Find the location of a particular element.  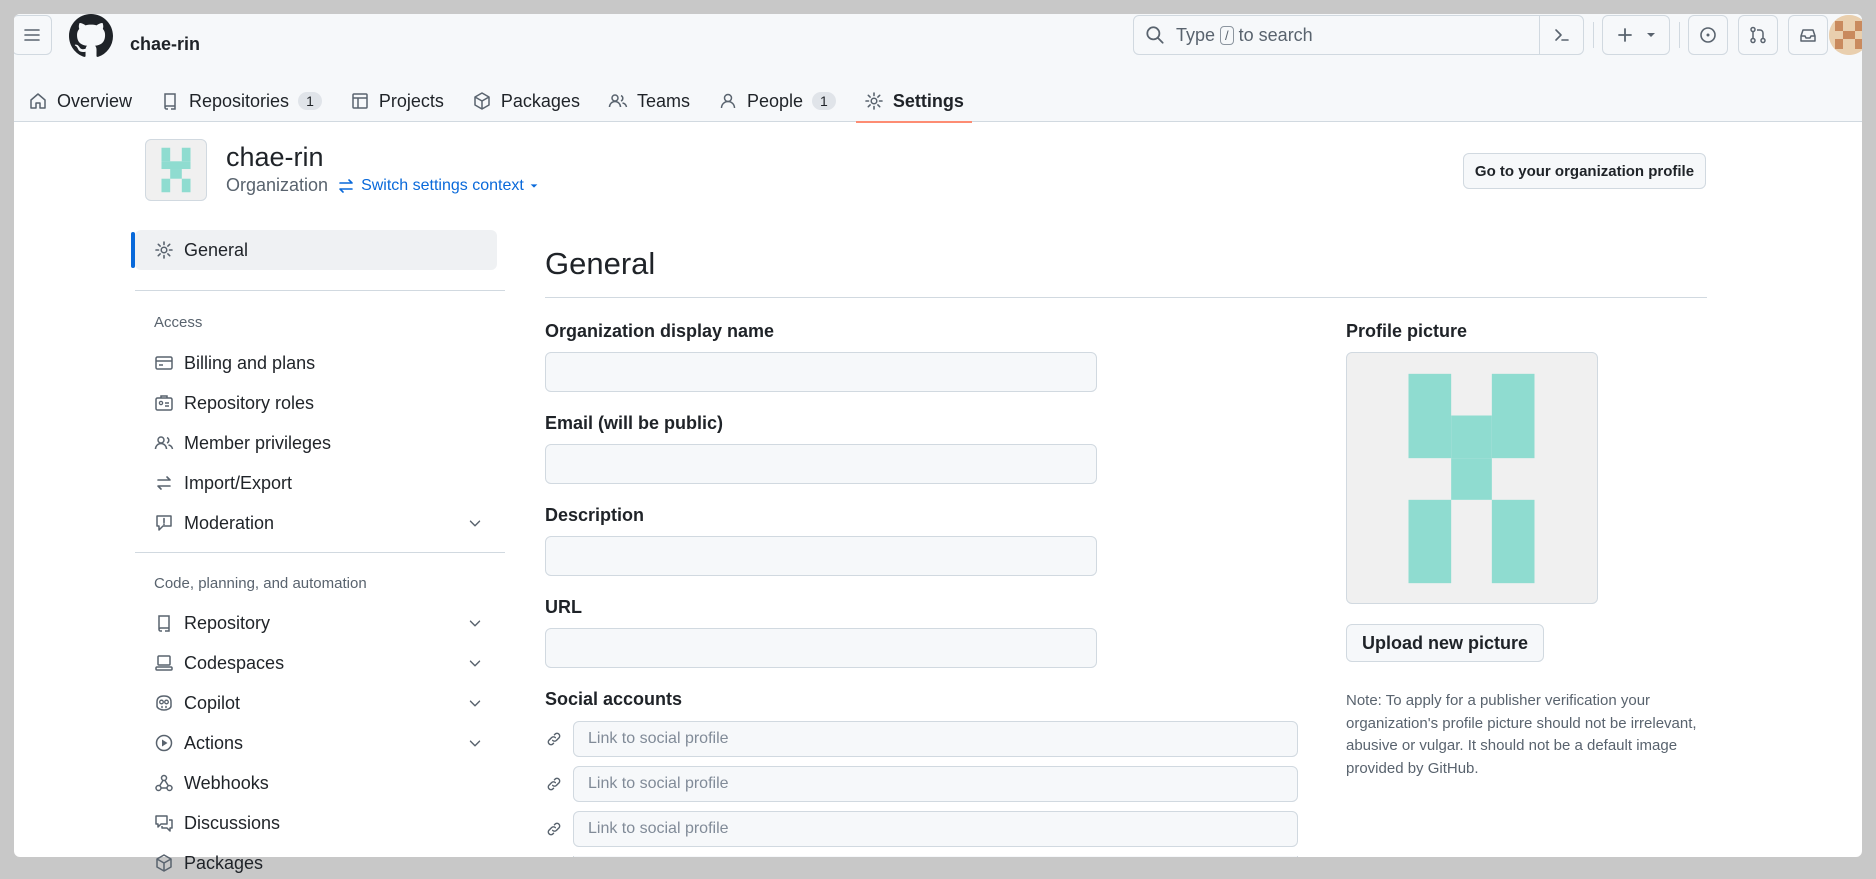

email-input is located at coordinates (821, 464).